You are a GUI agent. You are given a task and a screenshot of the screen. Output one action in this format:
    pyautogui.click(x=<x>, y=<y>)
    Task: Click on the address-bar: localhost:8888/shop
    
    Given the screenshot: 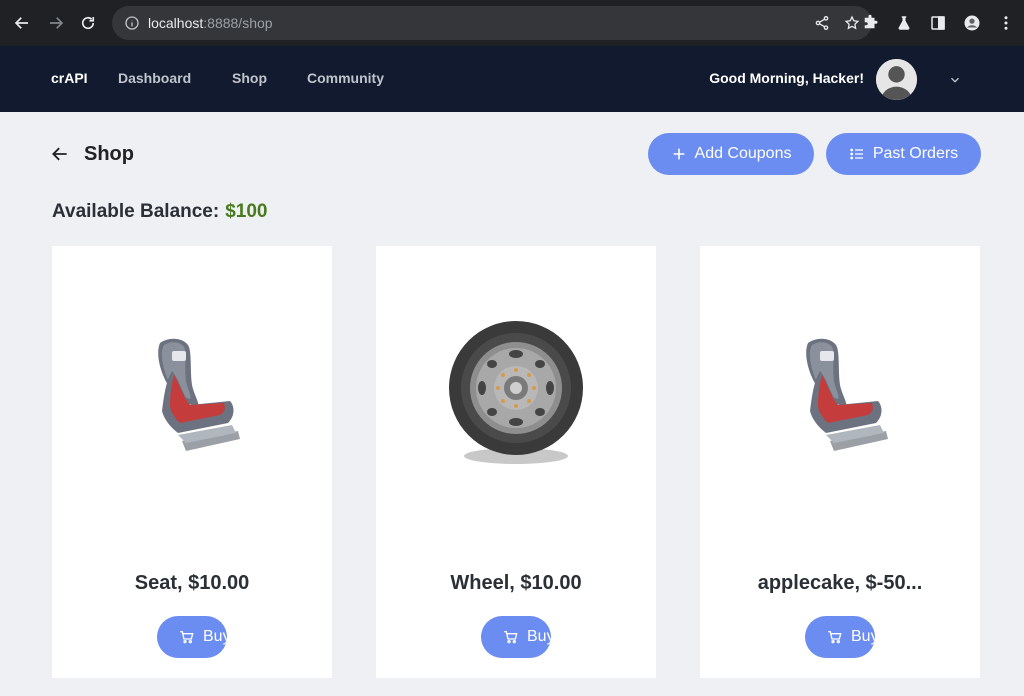 What is the action you would take?
    pyautogui.click(x=492, y=23)
    